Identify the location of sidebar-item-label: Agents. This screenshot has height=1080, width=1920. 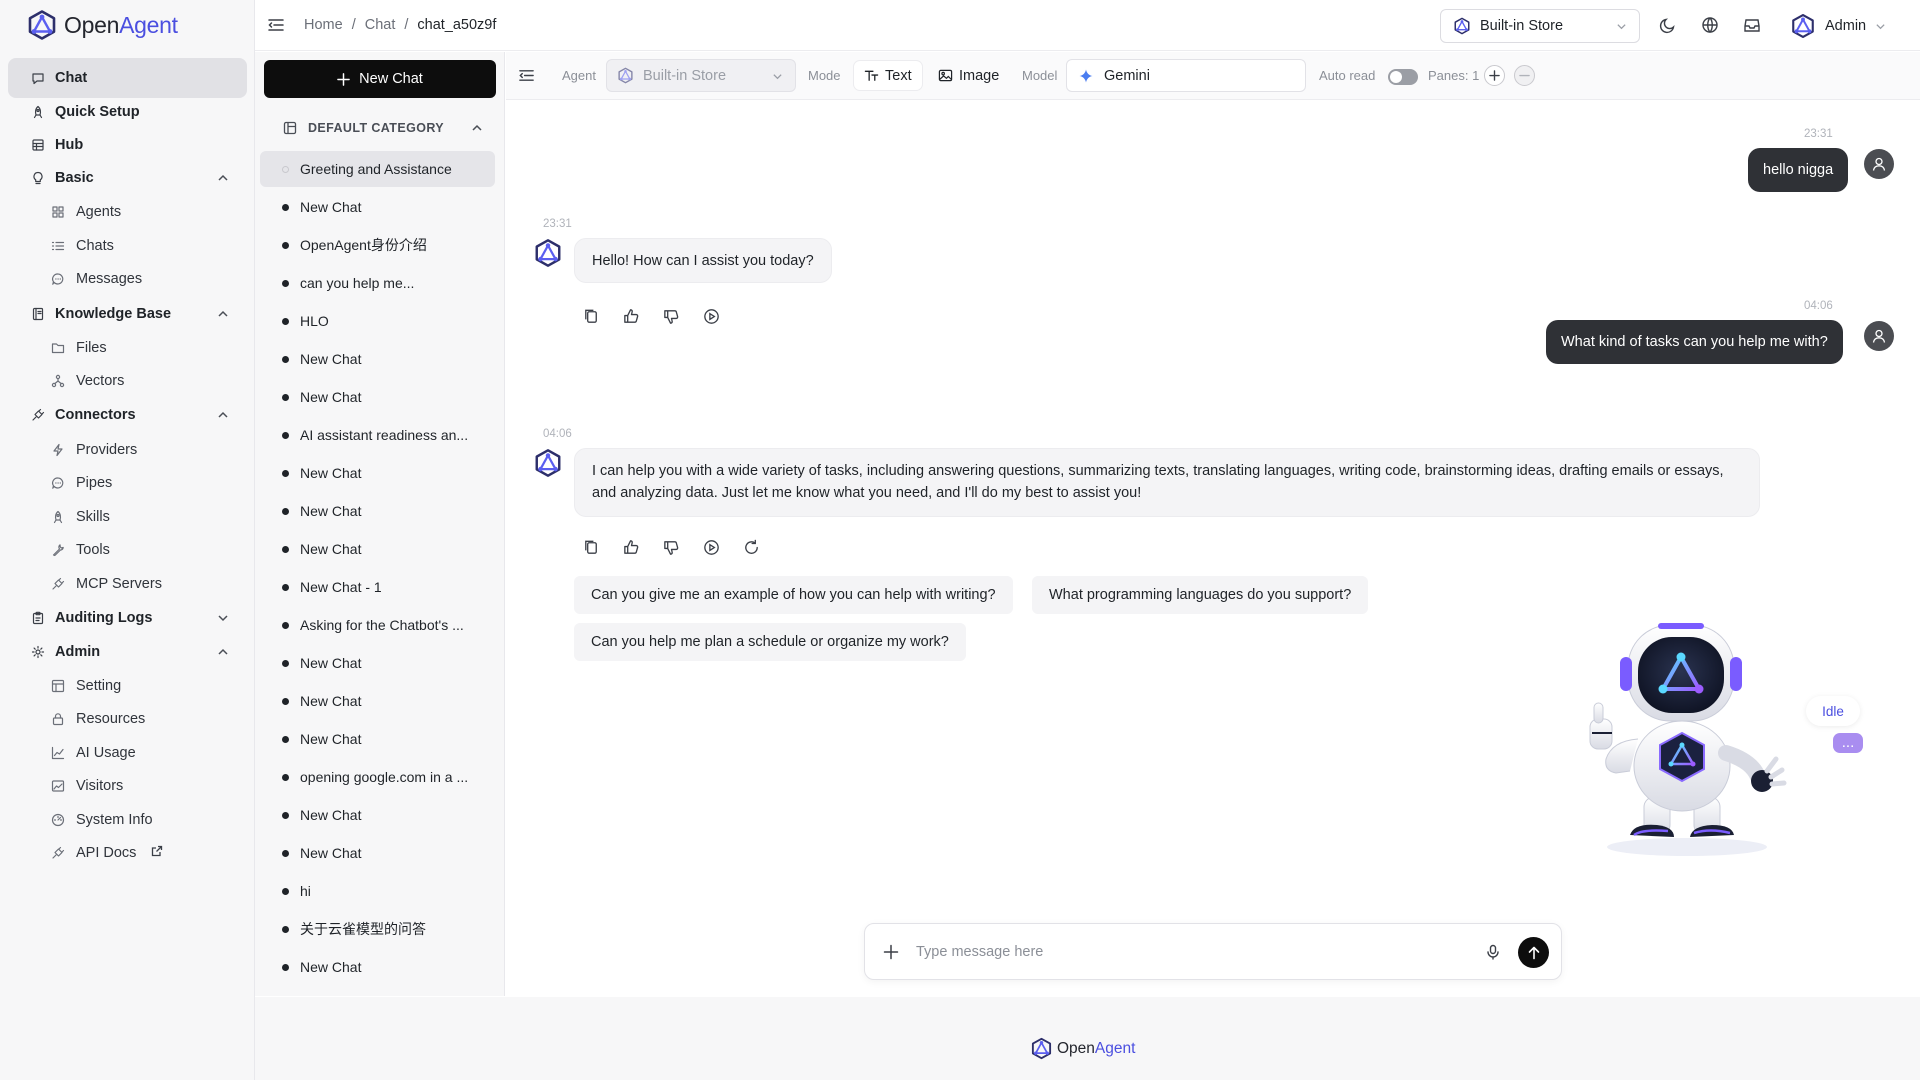
(99, 212).